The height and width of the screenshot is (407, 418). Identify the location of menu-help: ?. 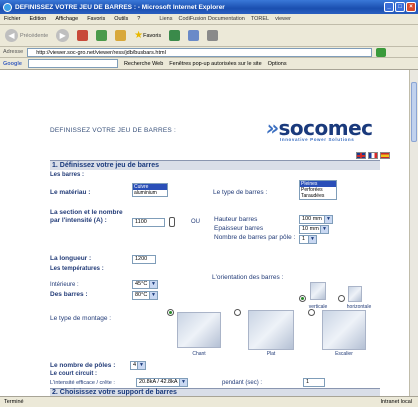
(138, 19).